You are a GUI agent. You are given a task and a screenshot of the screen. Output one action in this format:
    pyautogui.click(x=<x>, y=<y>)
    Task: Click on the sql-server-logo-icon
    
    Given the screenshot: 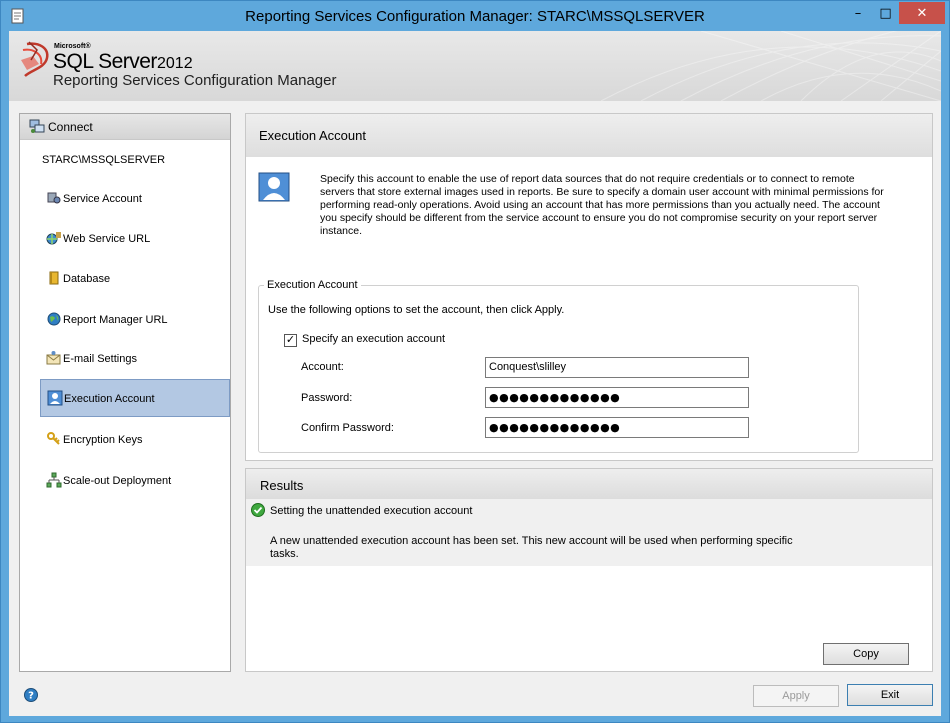 What is the action you would take?
    pyautogui.click(x=35, y=59)
    